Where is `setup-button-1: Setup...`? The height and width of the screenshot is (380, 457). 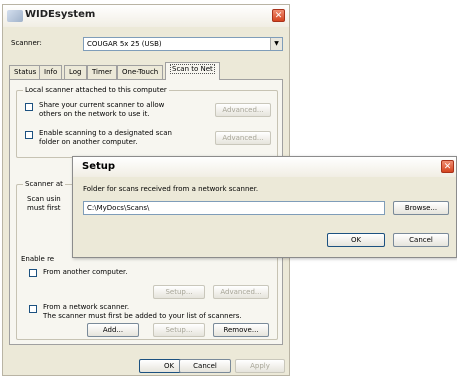 setup-button-1: Setup... is located at coordinates (179, 292).